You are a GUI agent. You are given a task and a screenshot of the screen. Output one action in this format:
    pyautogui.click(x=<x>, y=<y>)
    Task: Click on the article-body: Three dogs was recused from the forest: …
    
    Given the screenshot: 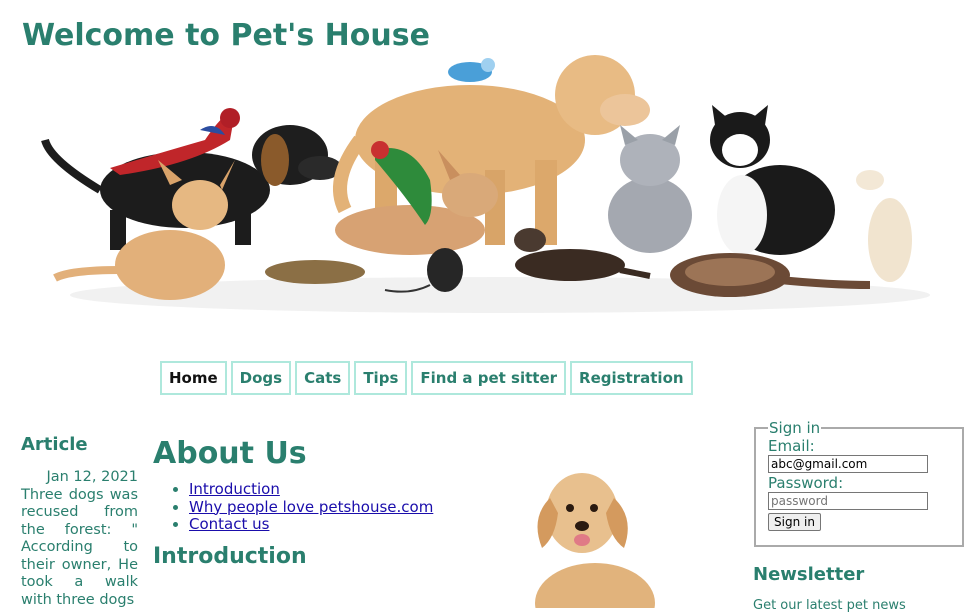 What is the action you would take?
    pyautogui.click(x=79, y=547)
    